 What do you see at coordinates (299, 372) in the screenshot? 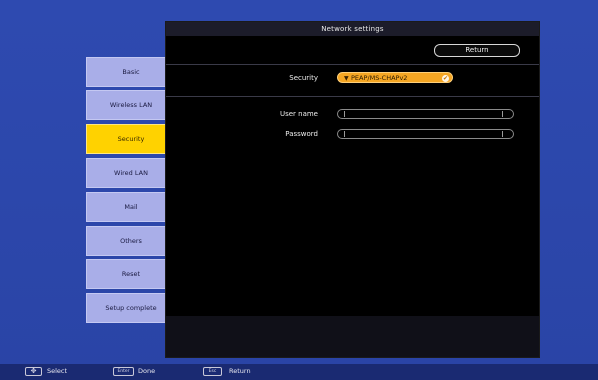
I see `help-bar: ✥ Select Enter Done Esc Return` at bounding box center [299, 372].